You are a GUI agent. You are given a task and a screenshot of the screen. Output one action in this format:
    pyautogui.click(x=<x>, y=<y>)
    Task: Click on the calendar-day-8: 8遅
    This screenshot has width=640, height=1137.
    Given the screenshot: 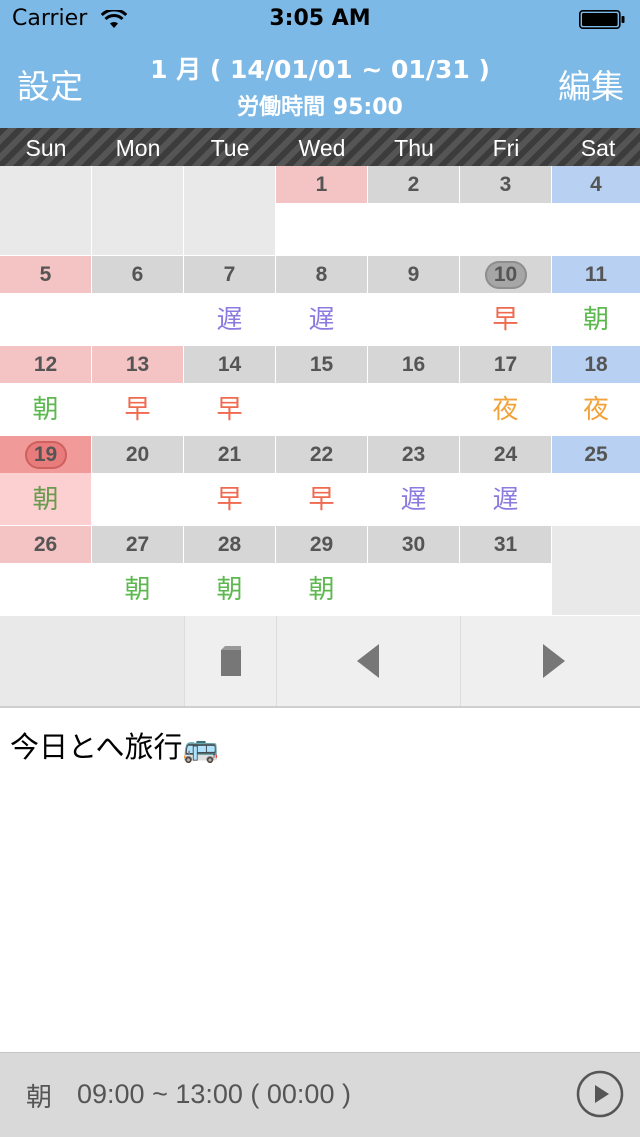 What is the action you would take?
    pyautogui.click(x=321, y=300)
    